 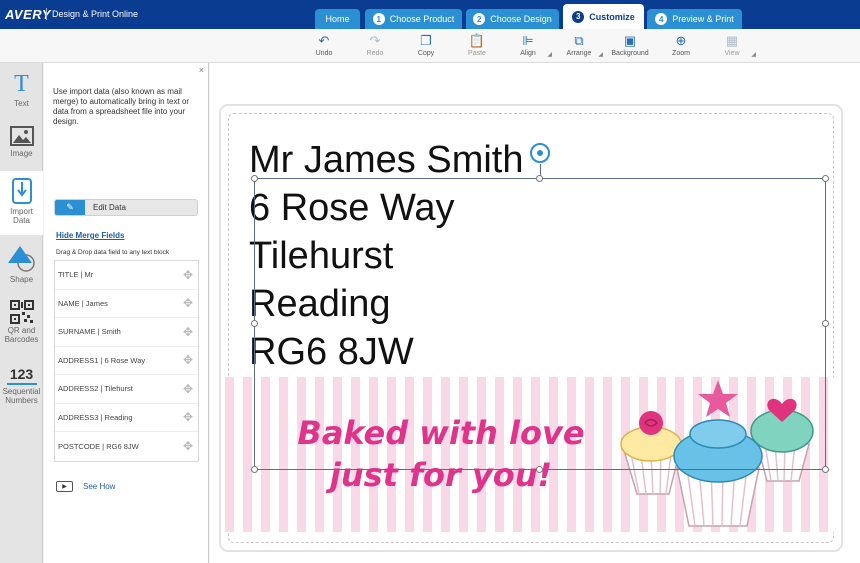 I want to click on resize-handle-top-right, so click(x=825, y=178).